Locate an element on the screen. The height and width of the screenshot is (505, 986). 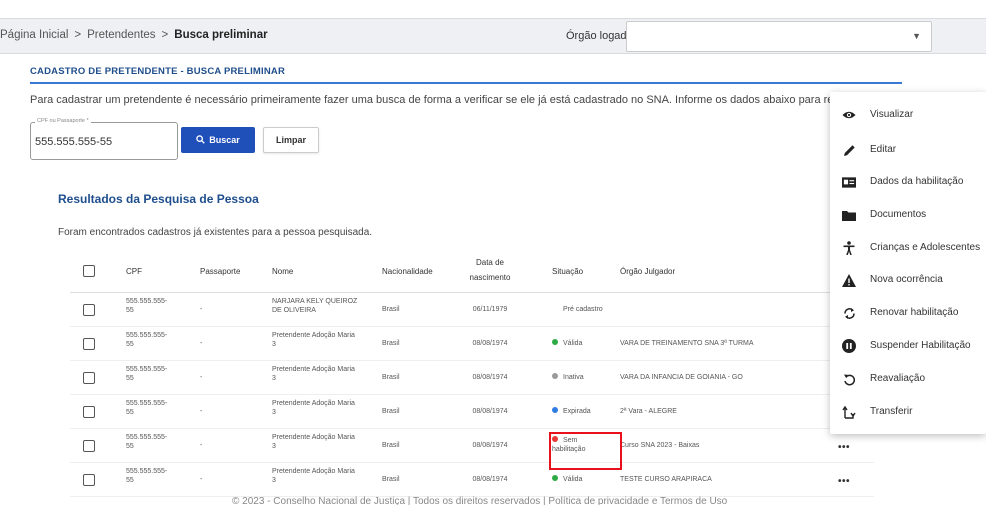
breadcrumb-current: Busca preliminar is located at coordinates (221, 35).